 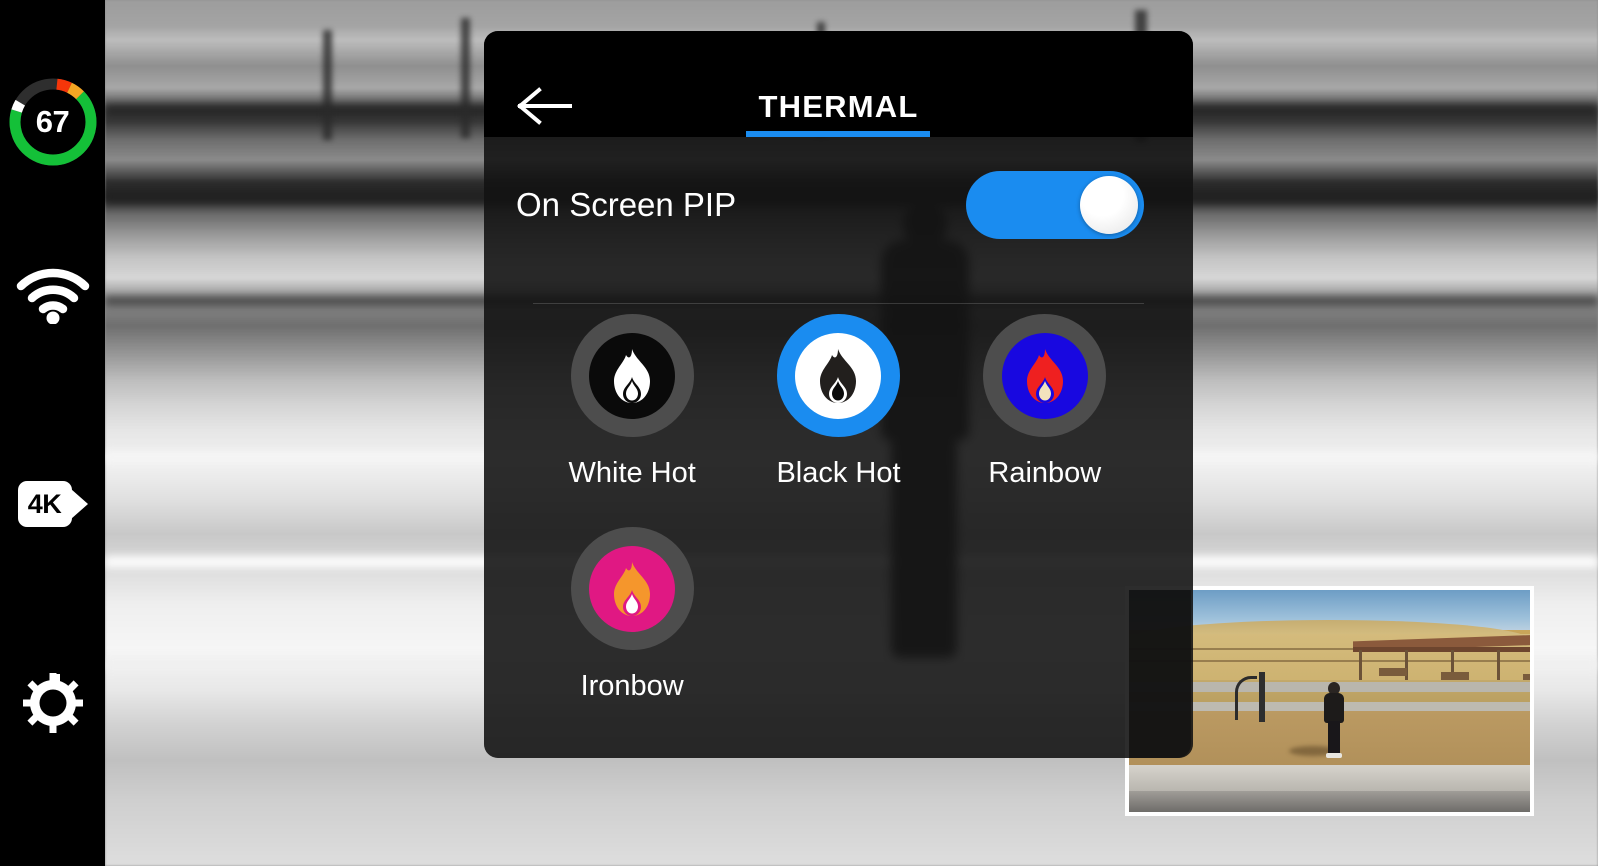 I want to click on battery-percent-value: 67, so click(x=52, y=121).